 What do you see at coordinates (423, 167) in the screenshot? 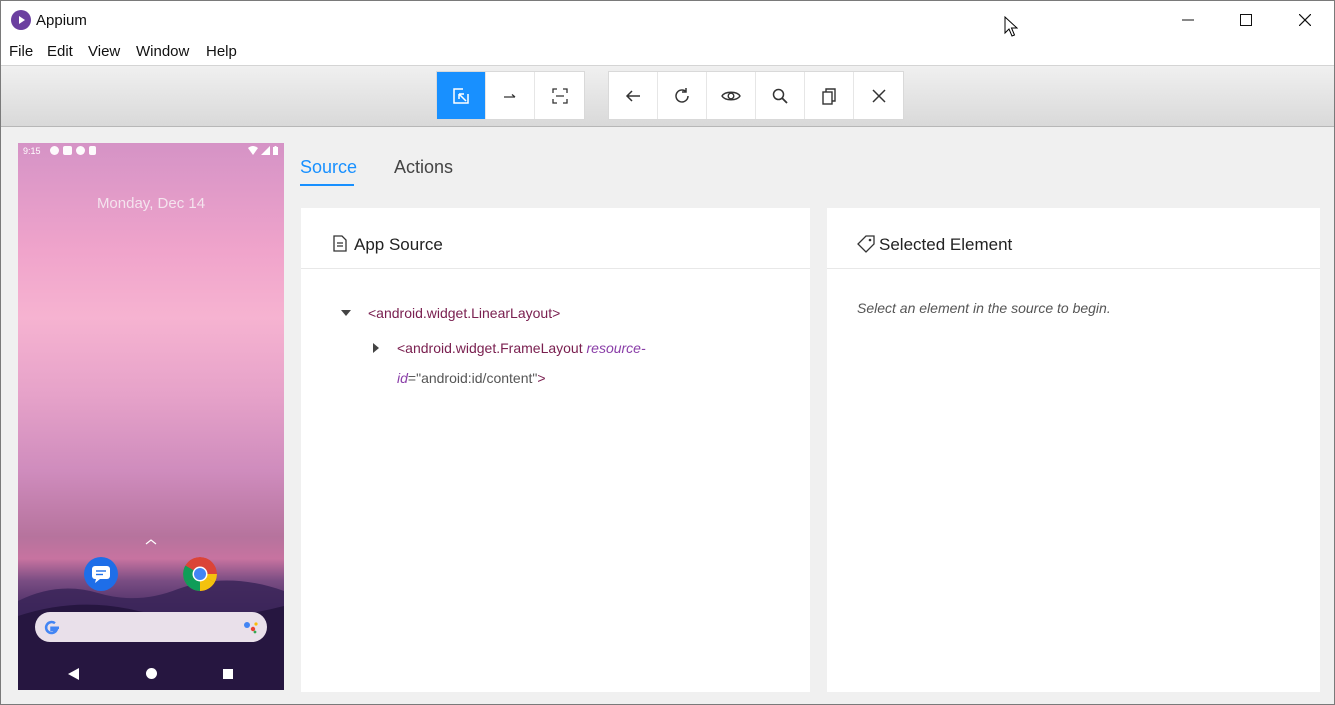
I see `tab-actions: Actions` at bounding box center [423, 167].